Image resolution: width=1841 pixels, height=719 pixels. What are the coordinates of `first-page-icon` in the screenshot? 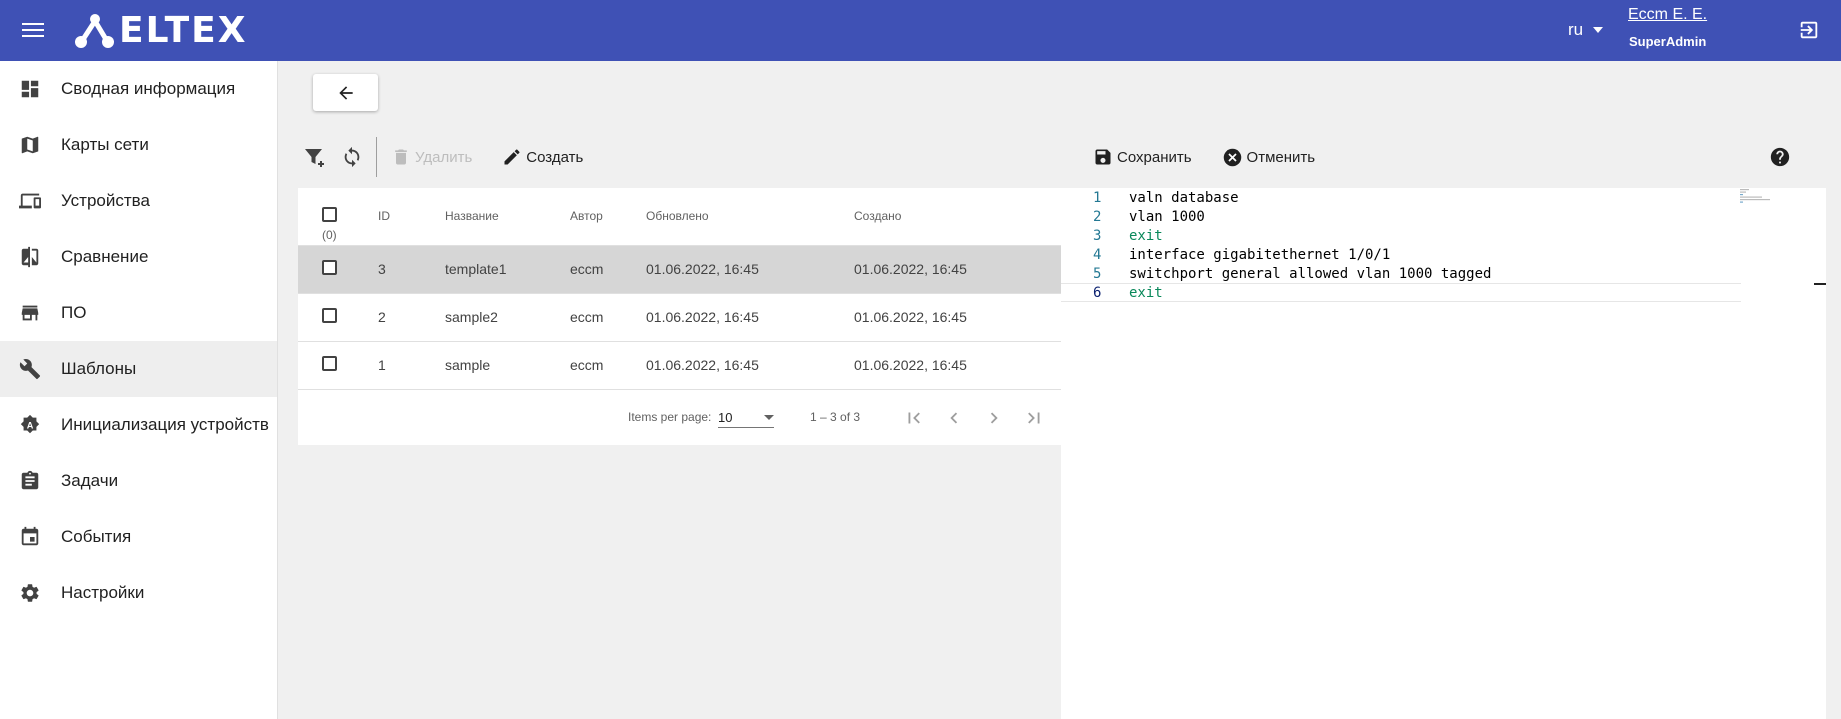 It's located at (914, 418).